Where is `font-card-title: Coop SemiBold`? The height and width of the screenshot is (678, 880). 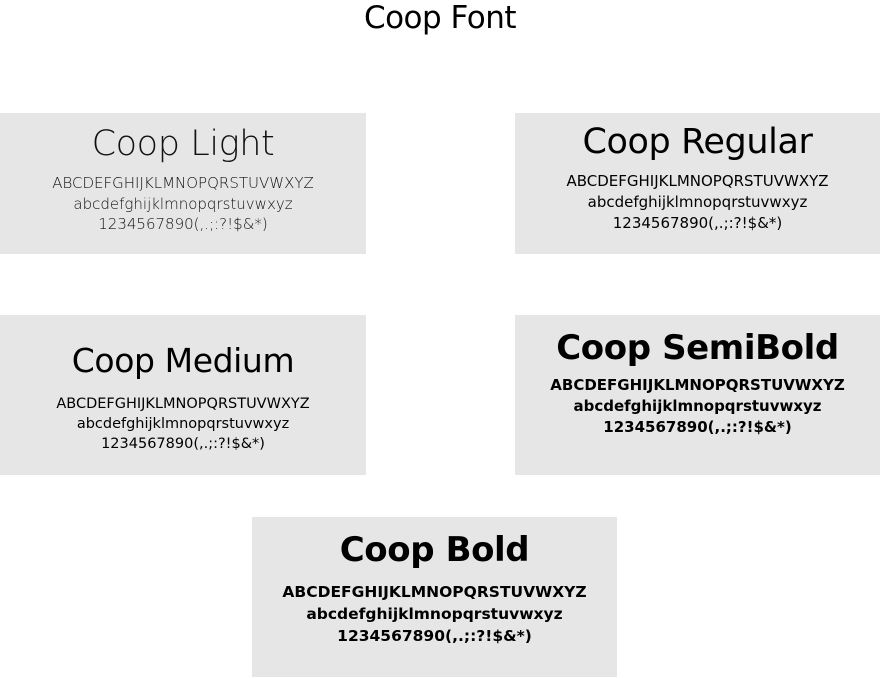 font-card-title: Coop SemiBold is located at coordinates (697, 348).